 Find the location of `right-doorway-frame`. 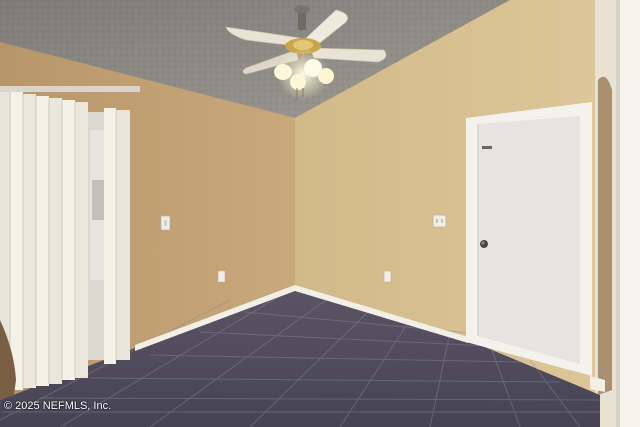

right-doorway-frame is located at coordinates (617, 213).